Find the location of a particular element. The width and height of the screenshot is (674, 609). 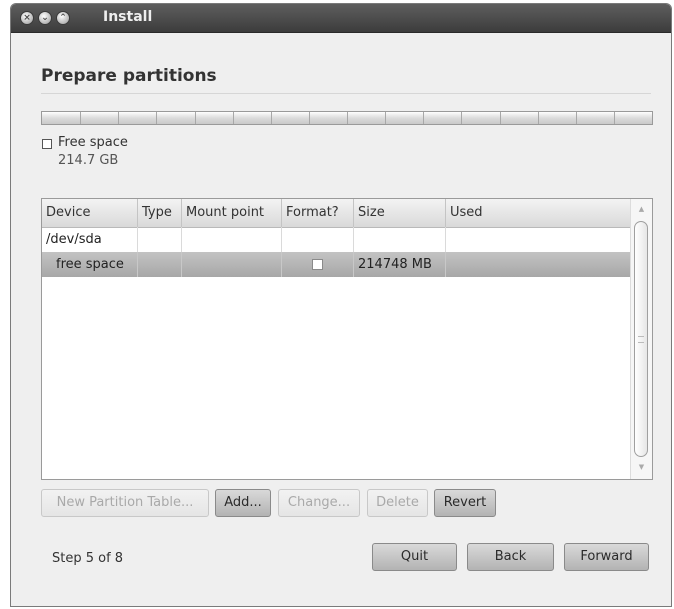

quit-button: Quit is located at coordinates (414, 557).